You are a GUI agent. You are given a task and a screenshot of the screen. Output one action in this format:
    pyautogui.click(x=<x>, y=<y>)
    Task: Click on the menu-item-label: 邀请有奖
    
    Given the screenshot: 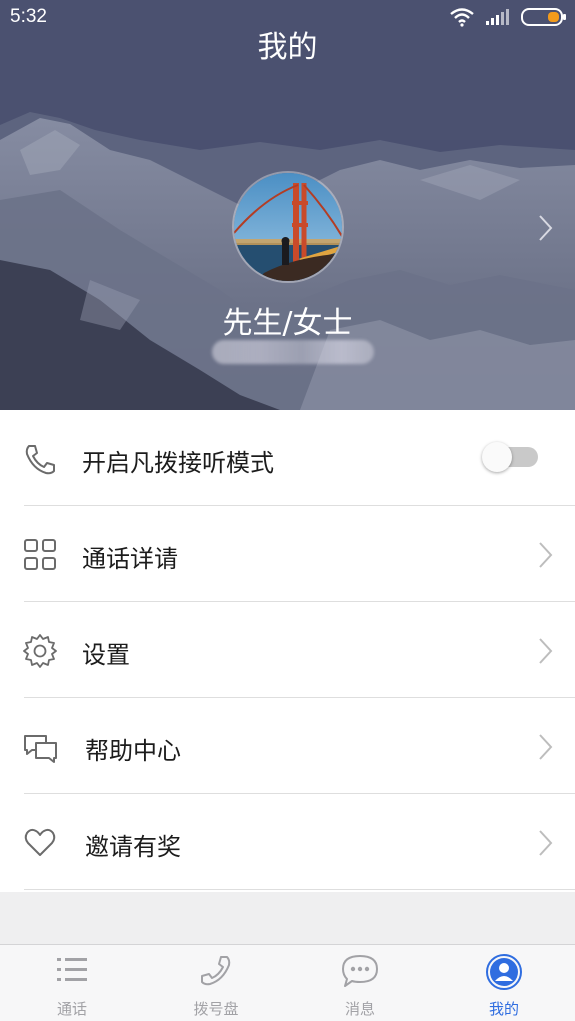 What is the action you would take?
    pyautogui.click(x=133, y=847)
    